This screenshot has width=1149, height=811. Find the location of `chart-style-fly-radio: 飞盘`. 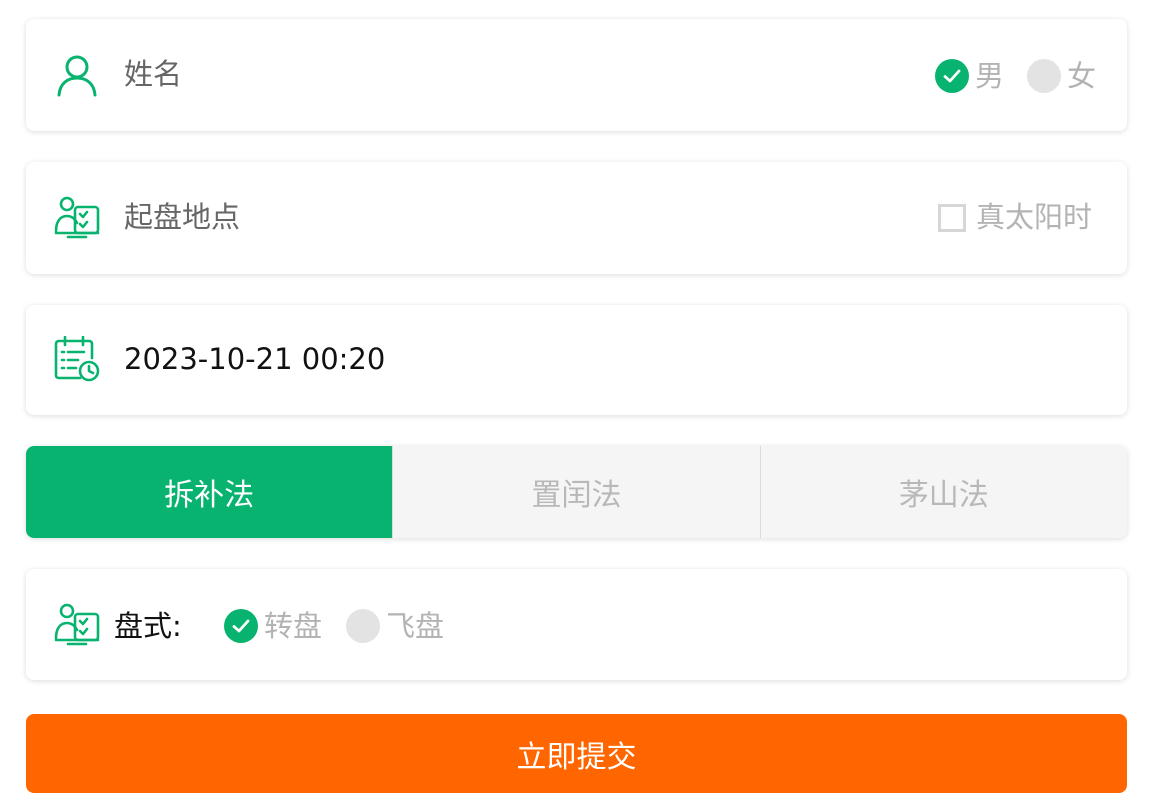

chart-style-fly-radio: 飞盘 is located at coordinates (395, 626).